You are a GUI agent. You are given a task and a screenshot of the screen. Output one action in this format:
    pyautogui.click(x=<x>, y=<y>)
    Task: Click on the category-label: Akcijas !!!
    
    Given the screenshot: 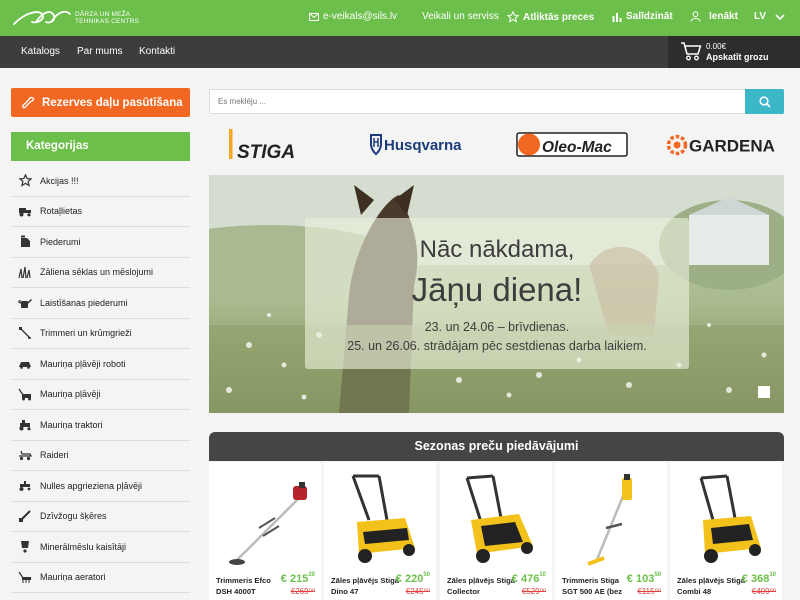 What is the action you would take?
    pyautogui.click(x=59, y=180)
    